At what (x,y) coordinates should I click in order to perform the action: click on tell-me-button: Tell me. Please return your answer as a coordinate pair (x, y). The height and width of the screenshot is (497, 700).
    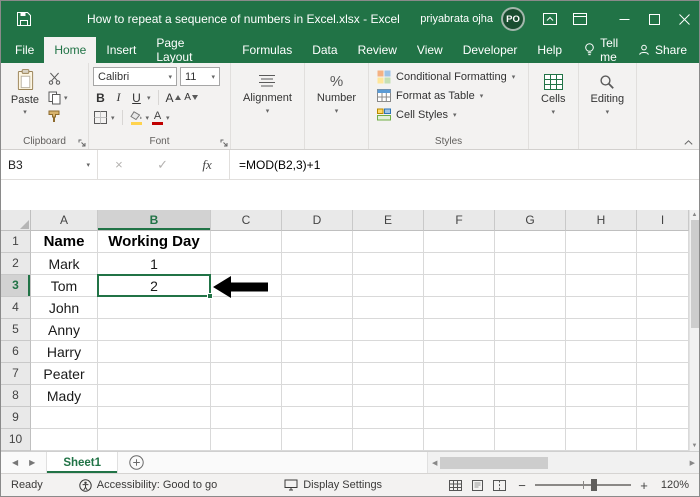
    Looking at the image, I should click on (611, 50).